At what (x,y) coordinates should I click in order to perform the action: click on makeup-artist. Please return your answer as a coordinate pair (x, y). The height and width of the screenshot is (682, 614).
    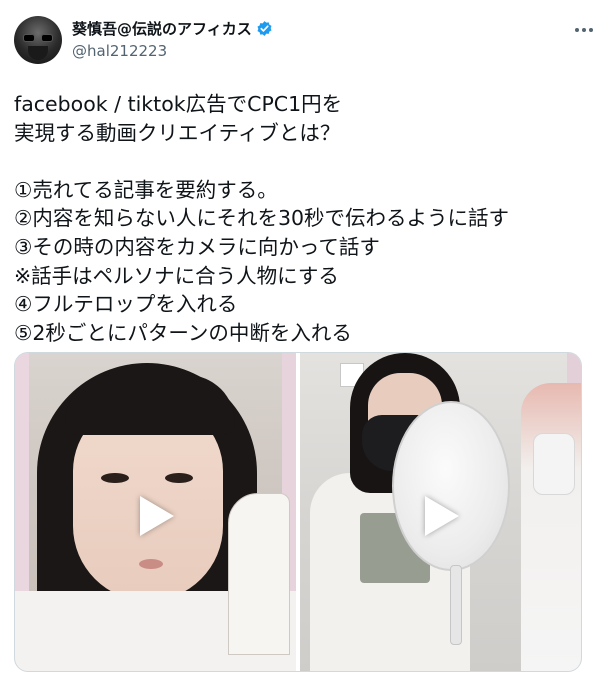
    Looking at the image, I should click on (551, 527).